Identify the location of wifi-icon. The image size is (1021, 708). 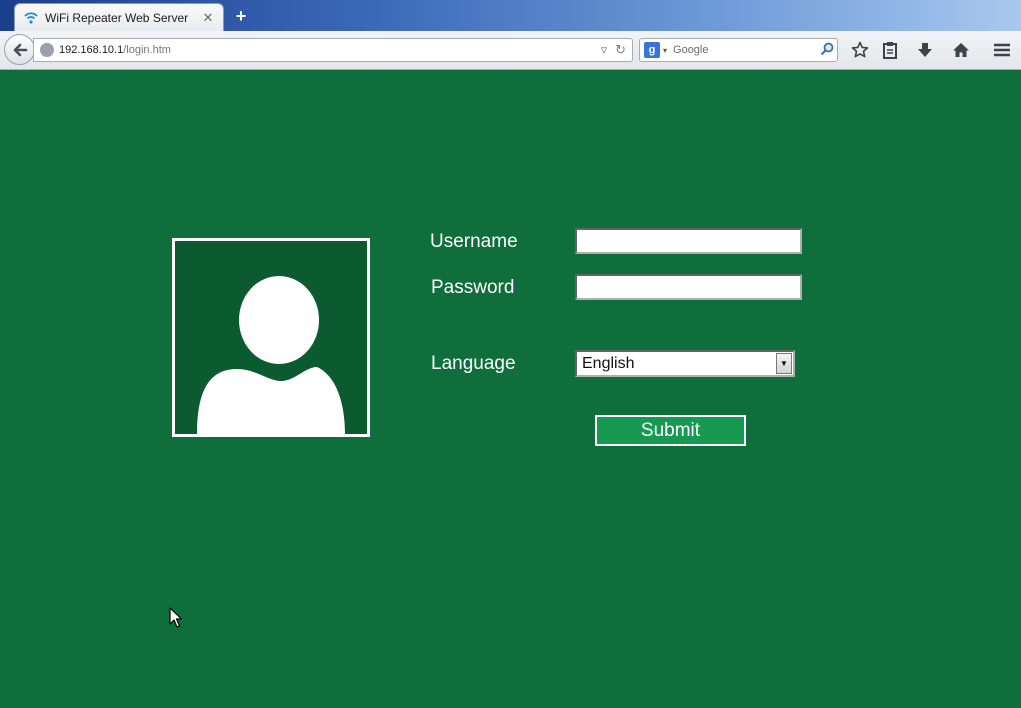
(31, 18).